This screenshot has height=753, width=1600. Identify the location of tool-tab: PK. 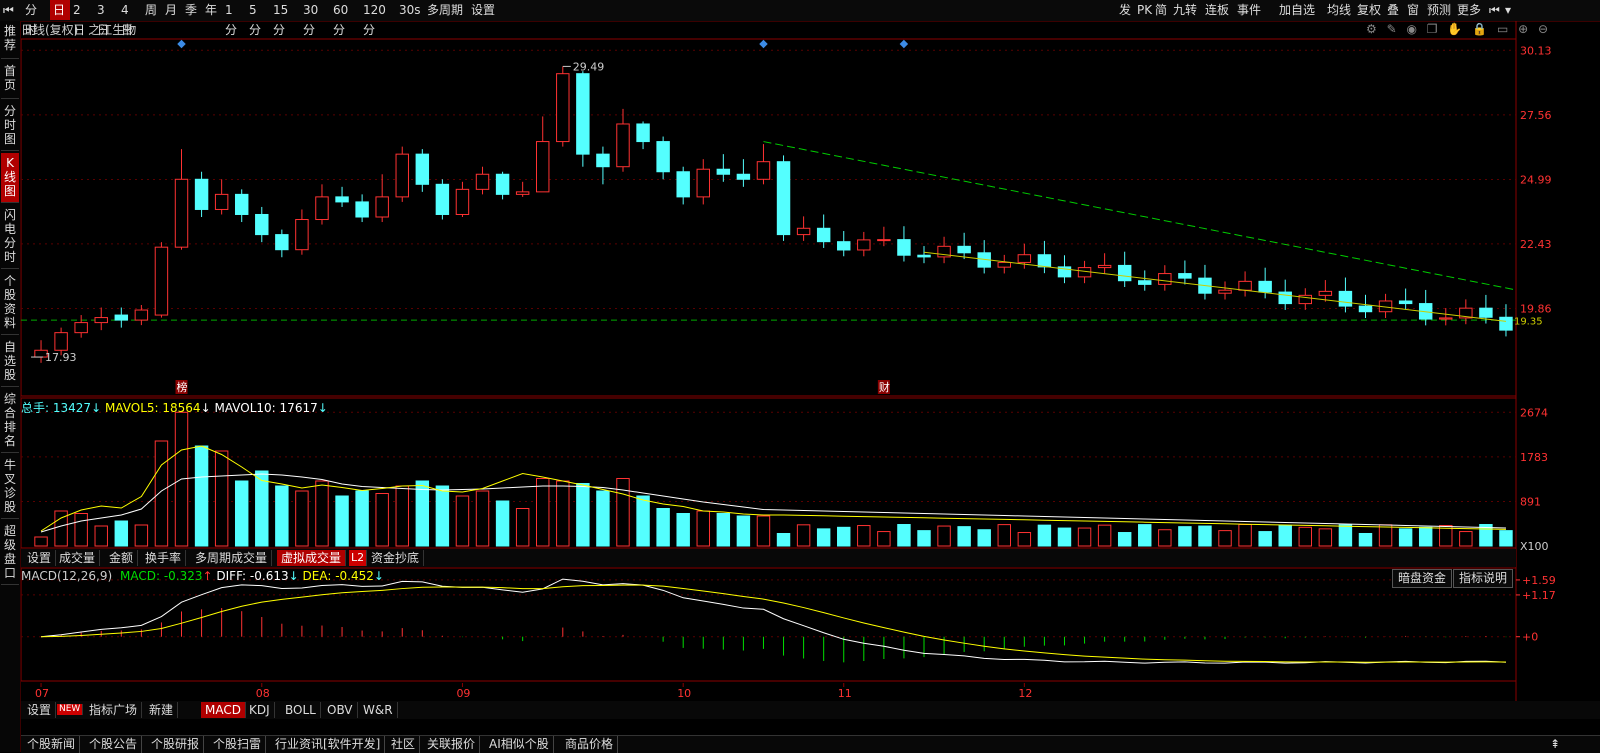
(1143, 10).